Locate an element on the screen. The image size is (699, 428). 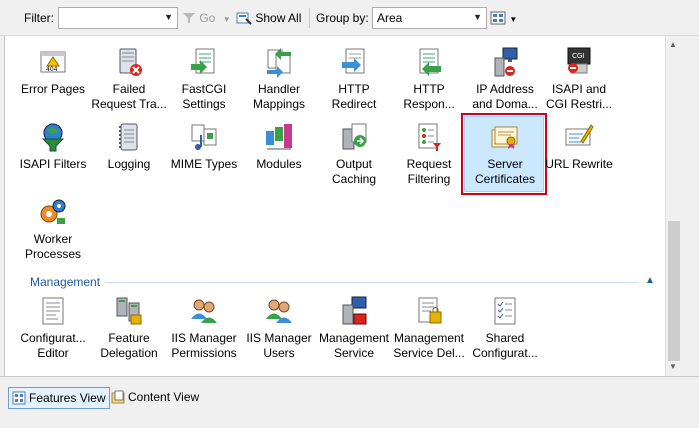
features-view-icon is located at coordinates (19, 398).